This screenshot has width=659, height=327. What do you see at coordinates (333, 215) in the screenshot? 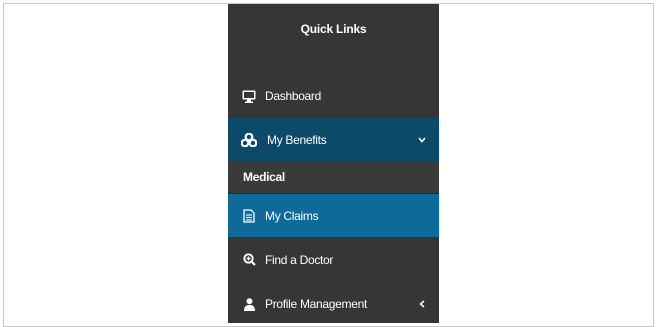
I see `sidebar-item-my-claims: My Claims` at bounding box center [333, 215].